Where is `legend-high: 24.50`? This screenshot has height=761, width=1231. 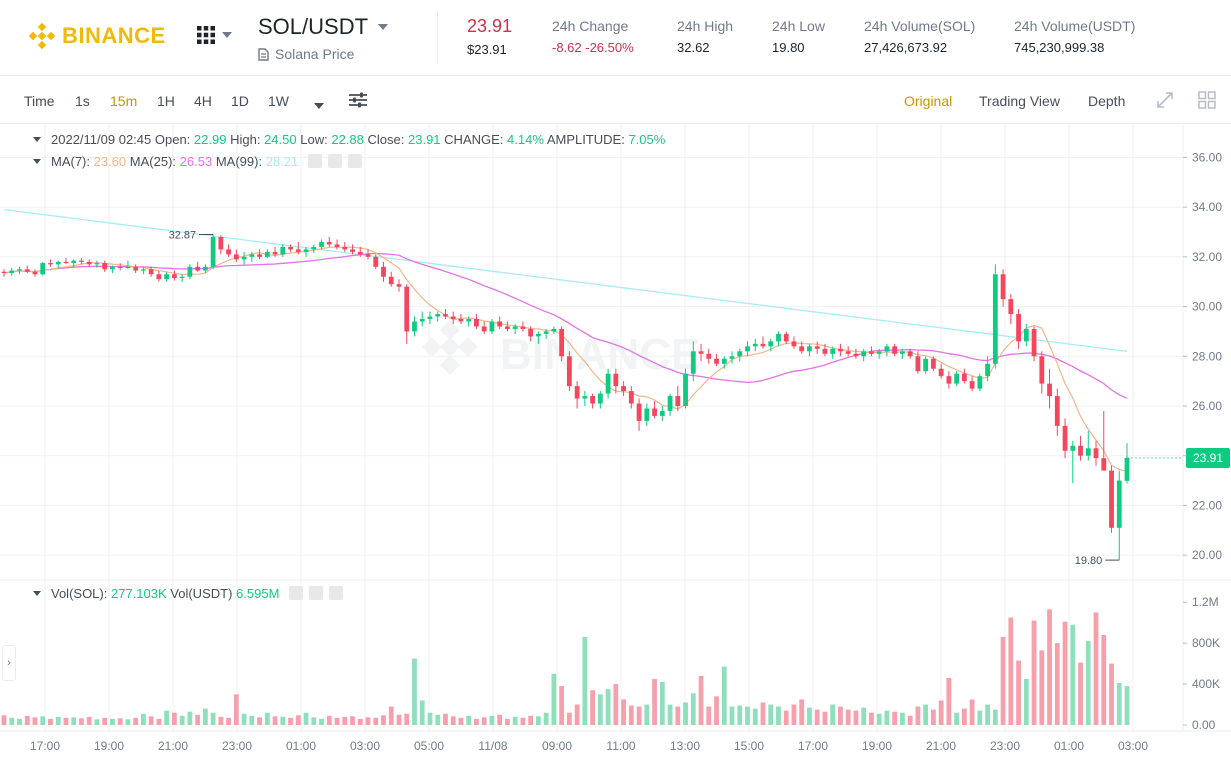 legend-high: 24.50 is located at coordinates (280, 139).